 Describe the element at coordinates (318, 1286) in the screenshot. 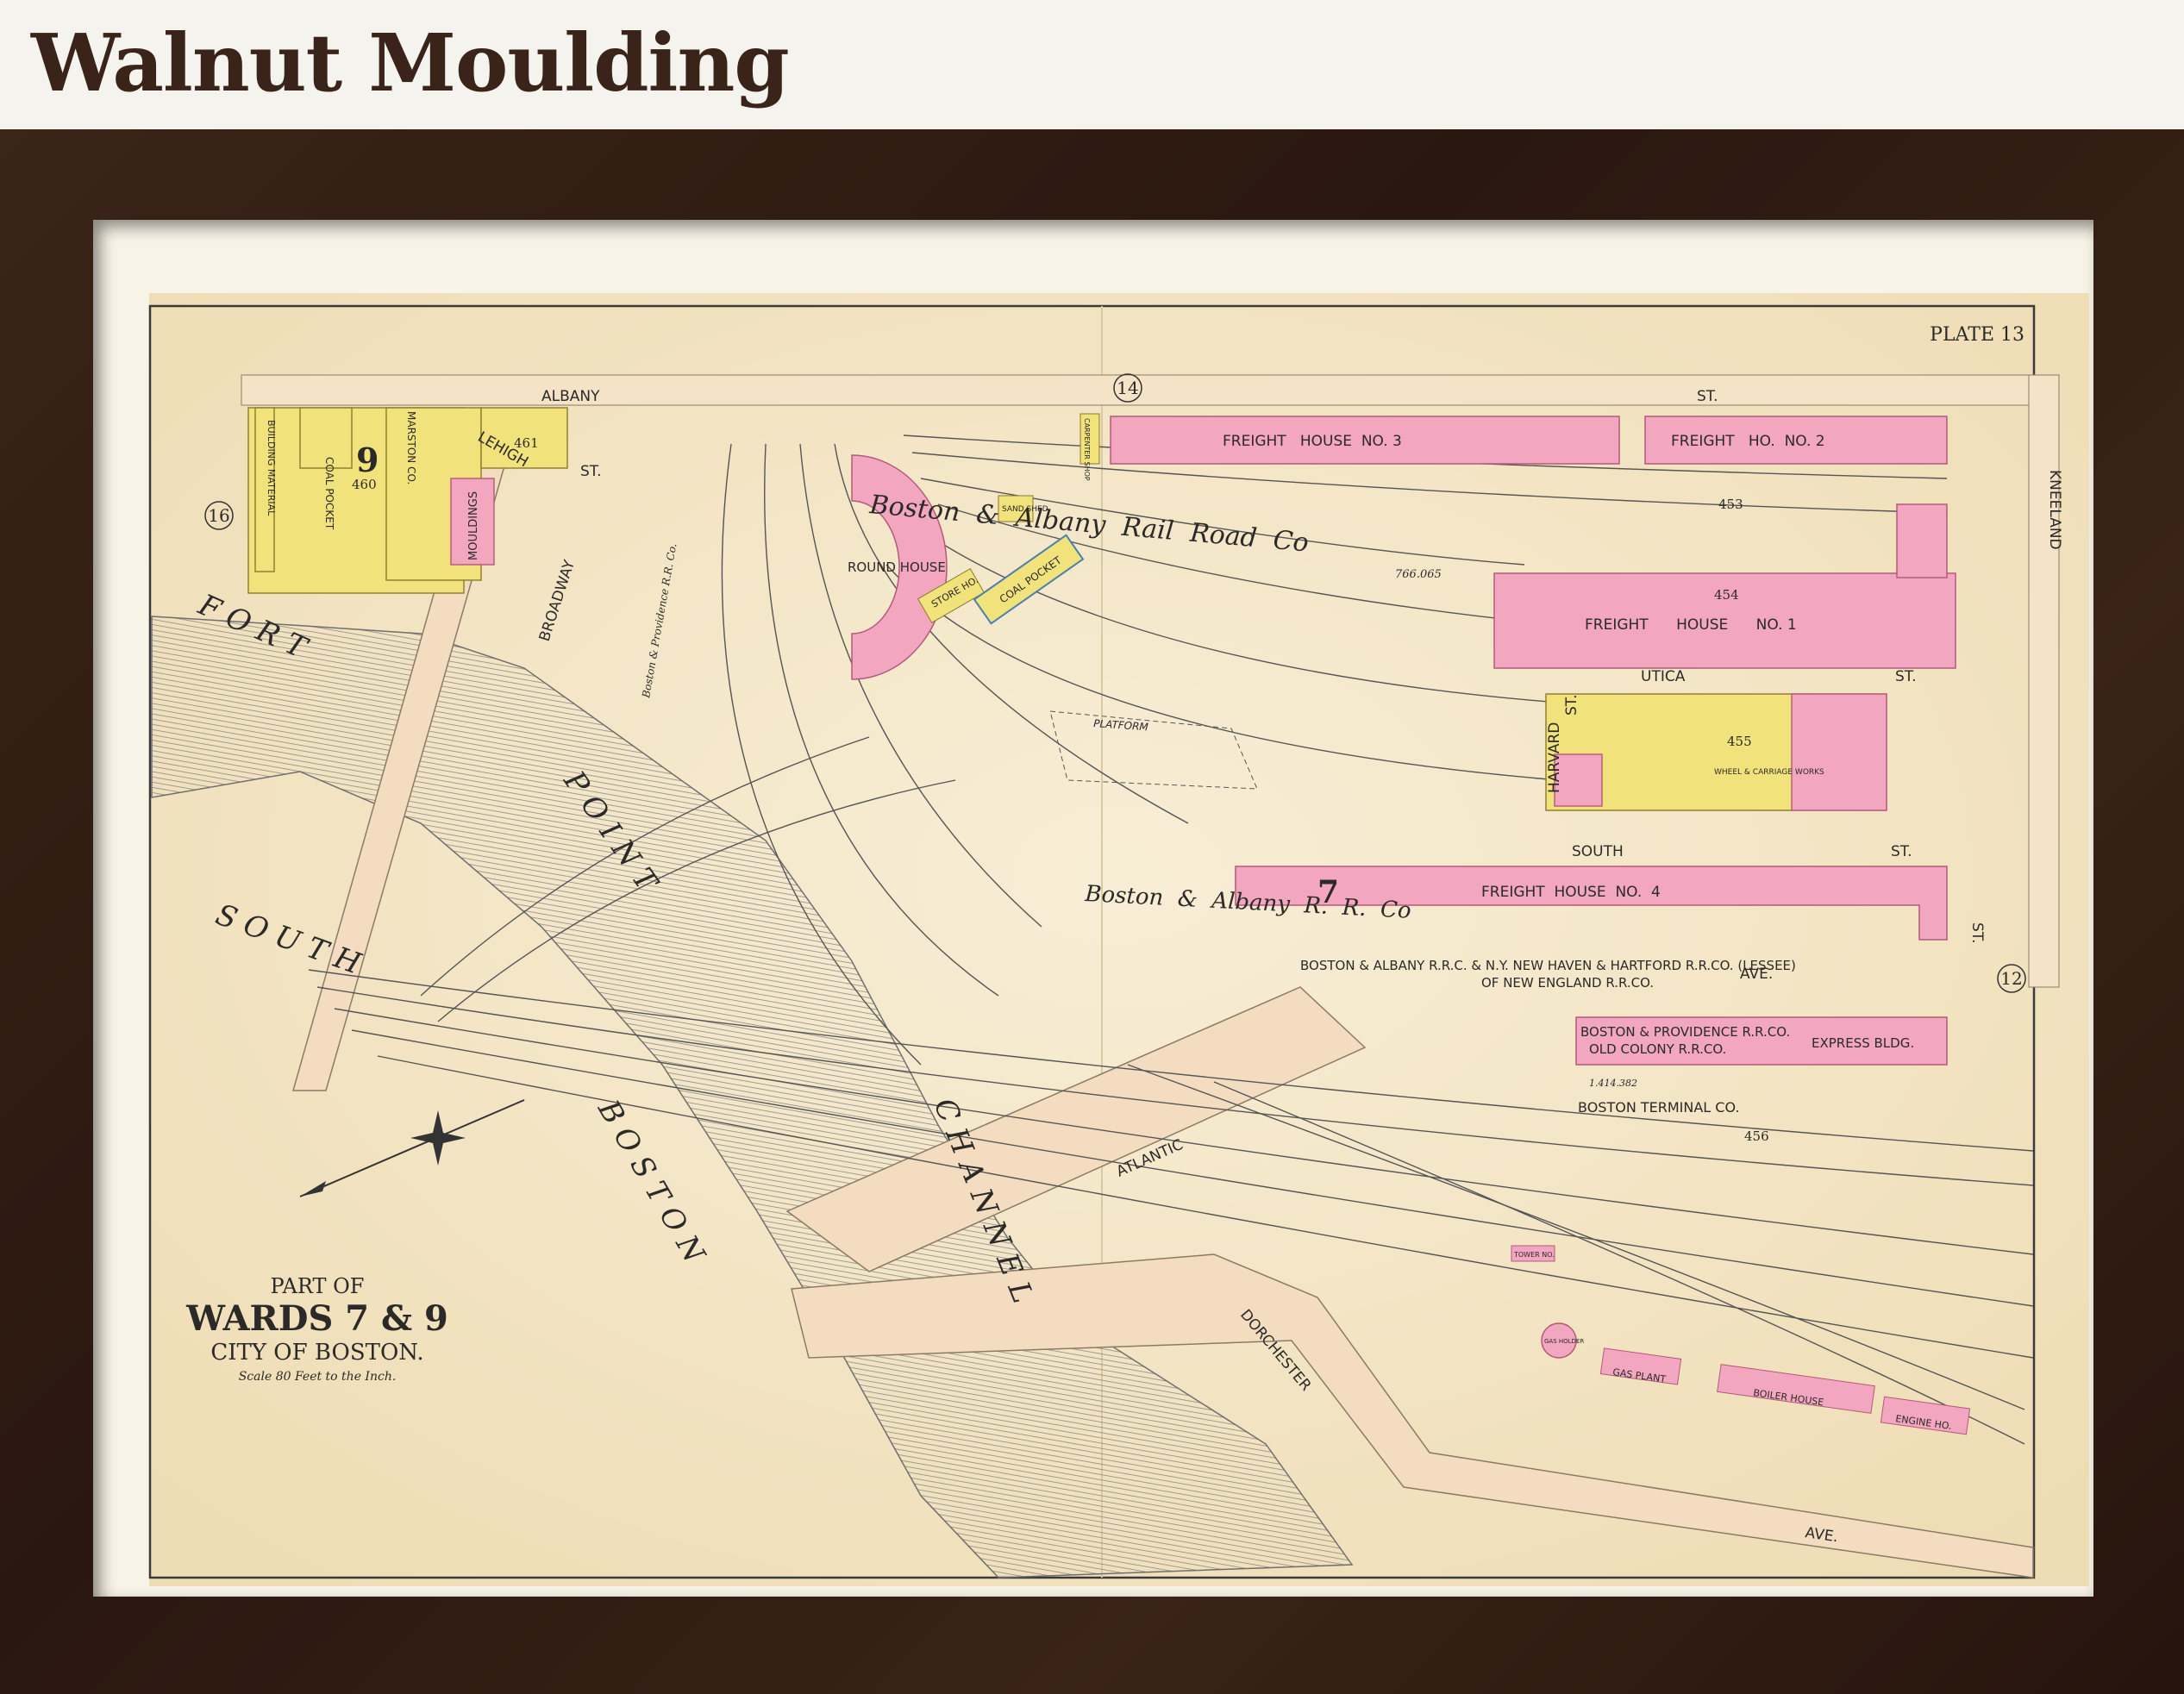

I see `title-part-of: PART OF` at that location.